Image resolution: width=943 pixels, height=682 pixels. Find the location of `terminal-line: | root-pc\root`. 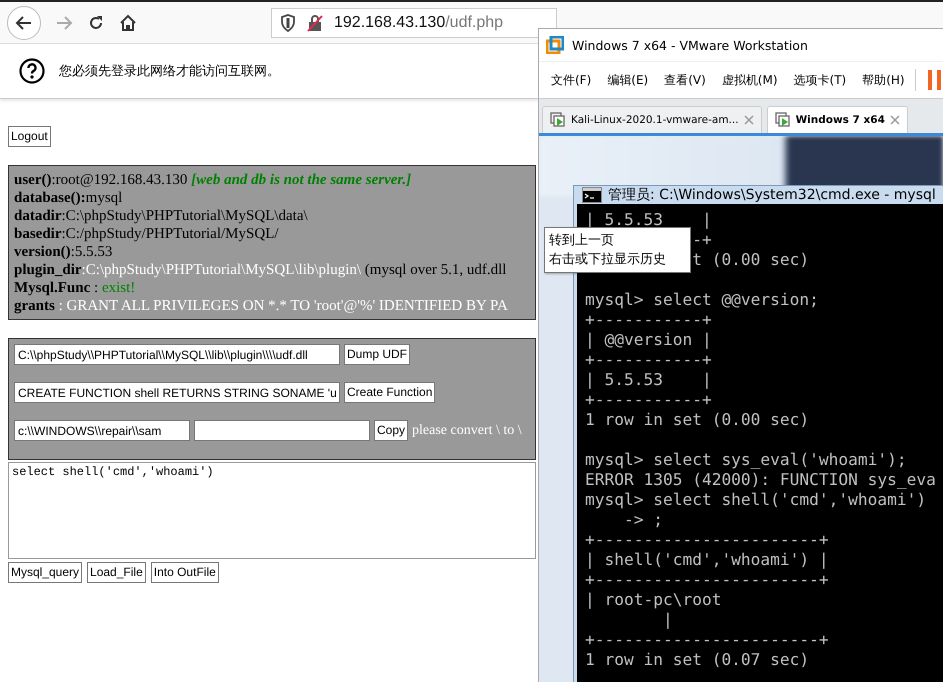

terminal-line: | root-pc\root is located at coordinates (653, 599).